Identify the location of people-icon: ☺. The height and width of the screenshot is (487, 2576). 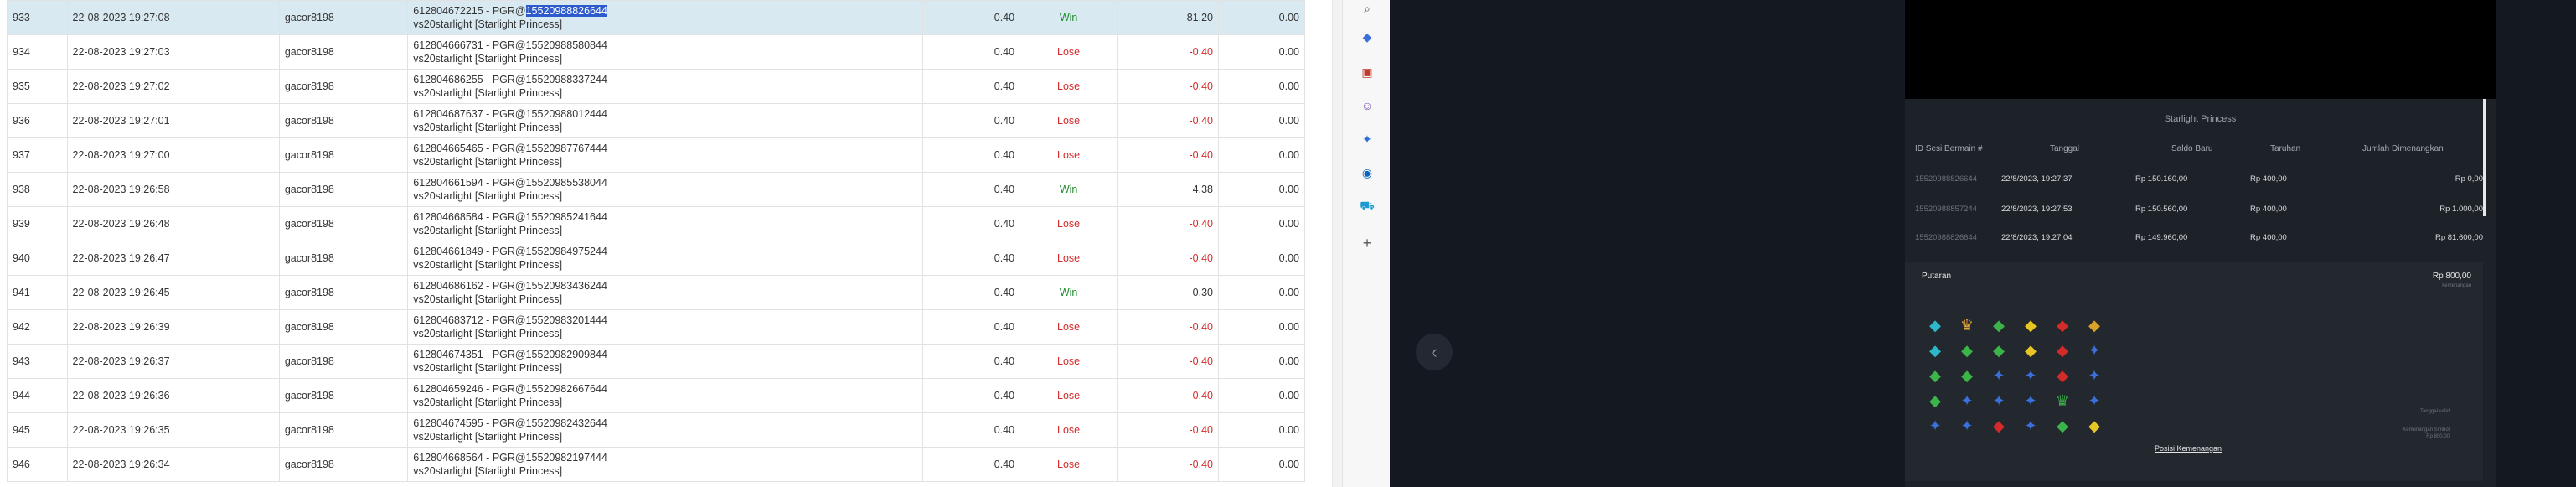
(1367, 105).